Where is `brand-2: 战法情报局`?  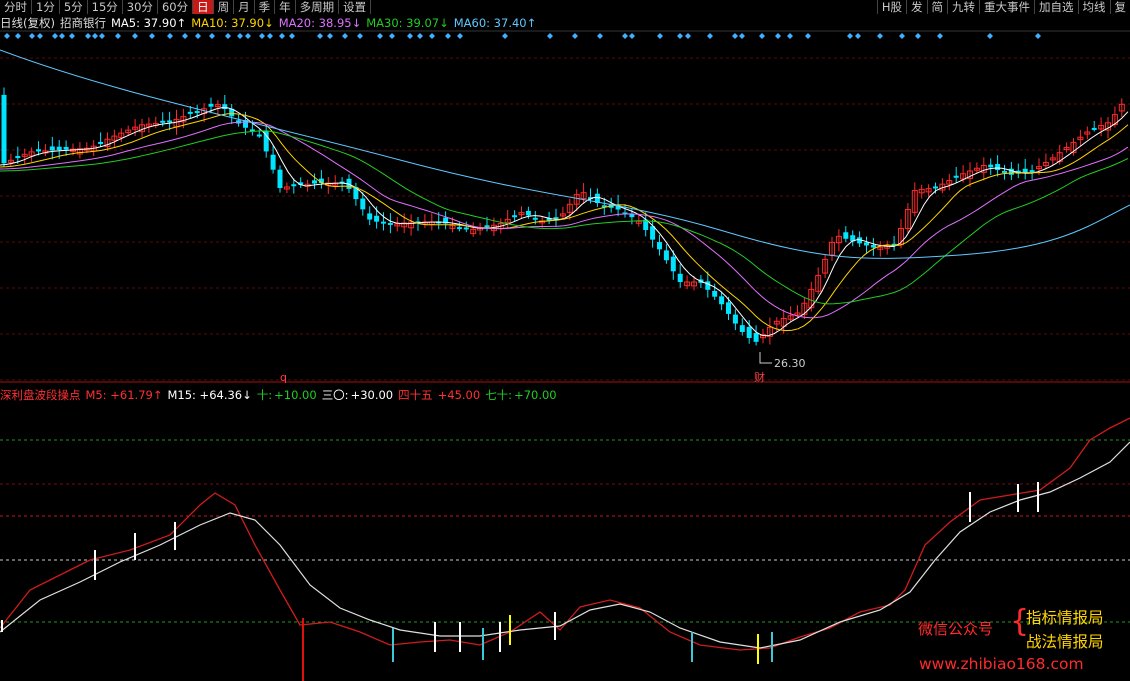 brand-2: 战法情报局 is located at coordinates (1065, 642).